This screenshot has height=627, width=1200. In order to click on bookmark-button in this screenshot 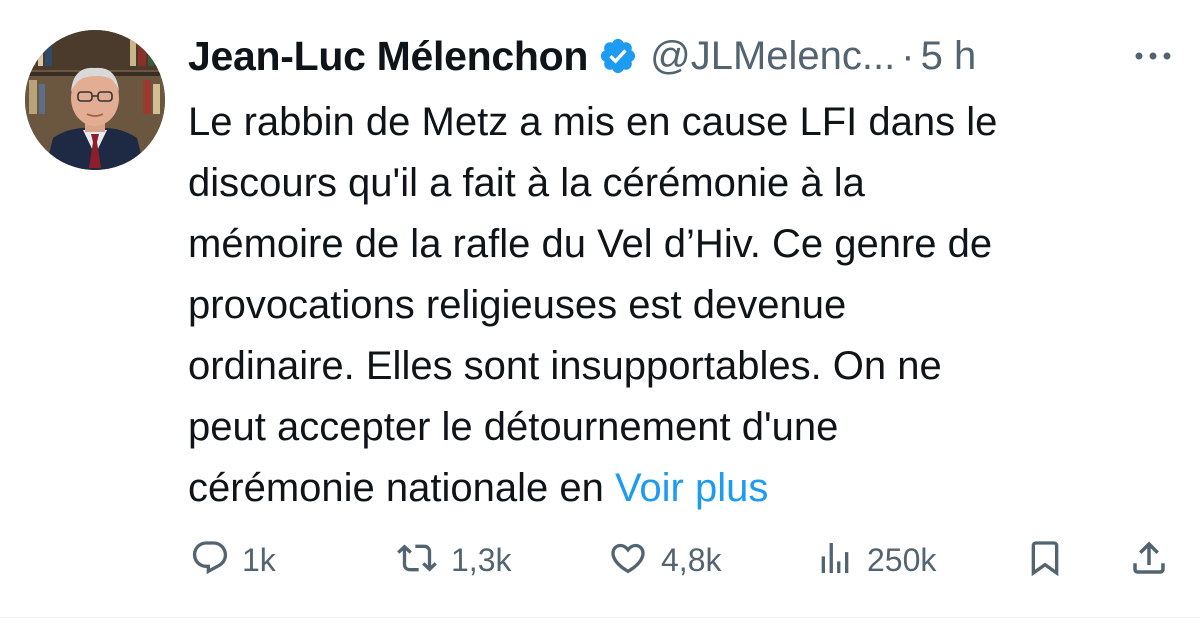, I will do `click(1045, 560)`.